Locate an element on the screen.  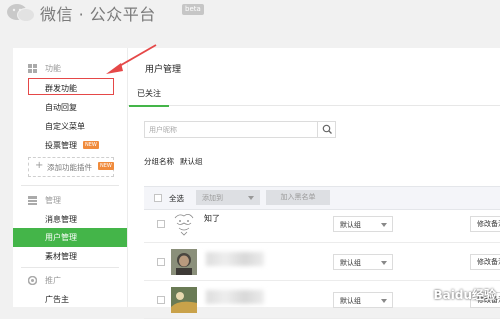
add-plugin-label: 添加功能插件 is located at coordinates (69, 167).